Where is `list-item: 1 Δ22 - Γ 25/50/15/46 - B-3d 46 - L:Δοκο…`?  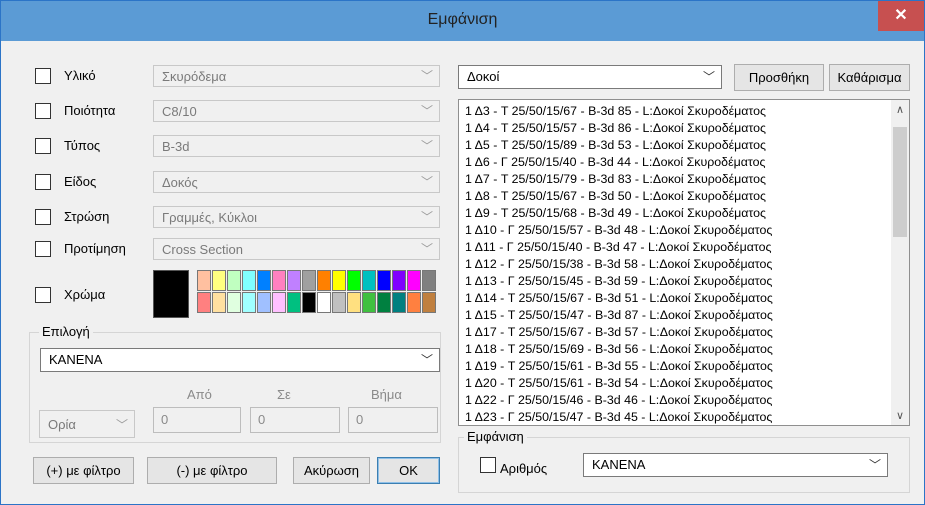
list-item: 1 Δ22 - Γ 25/50/15/46 - B-3d 46 - L:Δοκο… is located at coordinates (618, 400).